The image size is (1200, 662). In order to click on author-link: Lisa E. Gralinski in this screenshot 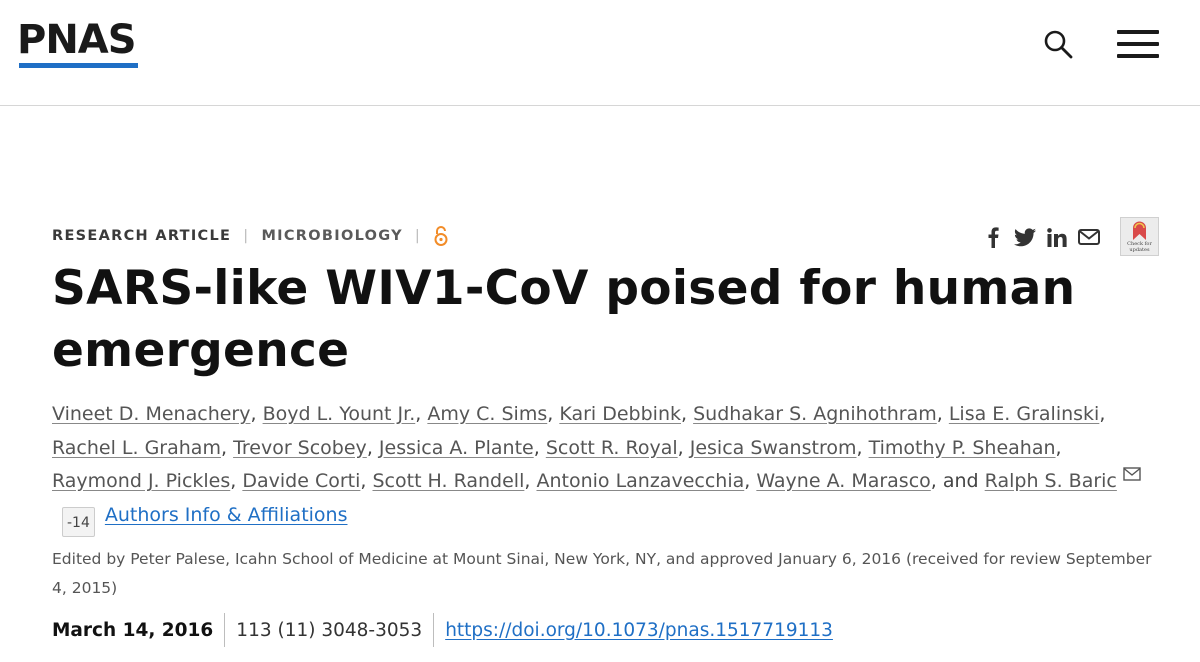, I will do `click(1024, 414)`.